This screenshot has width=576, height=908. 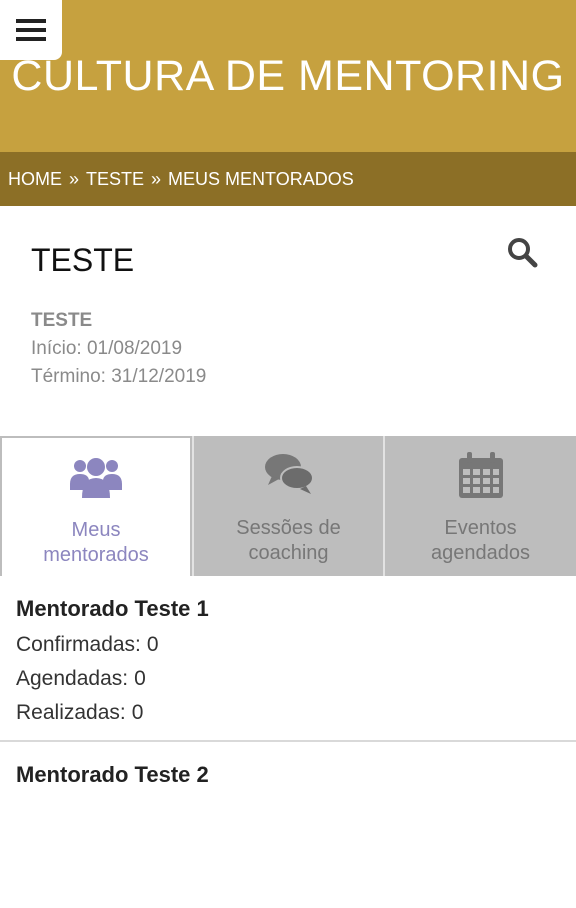 What do you see at coordinates (152, 644) in the screenshot?
I see `confirmed-count: 0` at bounding box center [152, 644].